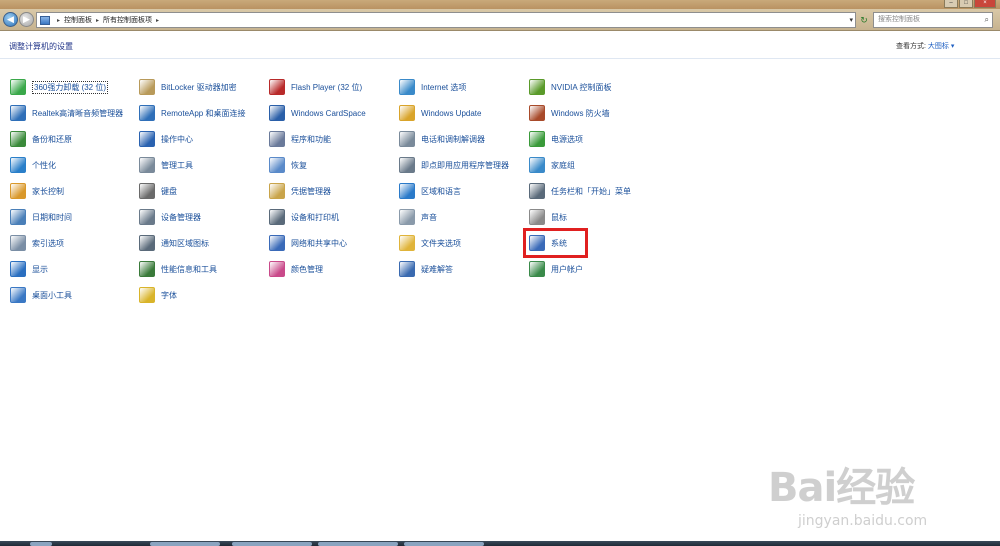 This screenshot has height=546, width=1000. I want to click on control-panel-item: 操作中心, so click(166, 139).